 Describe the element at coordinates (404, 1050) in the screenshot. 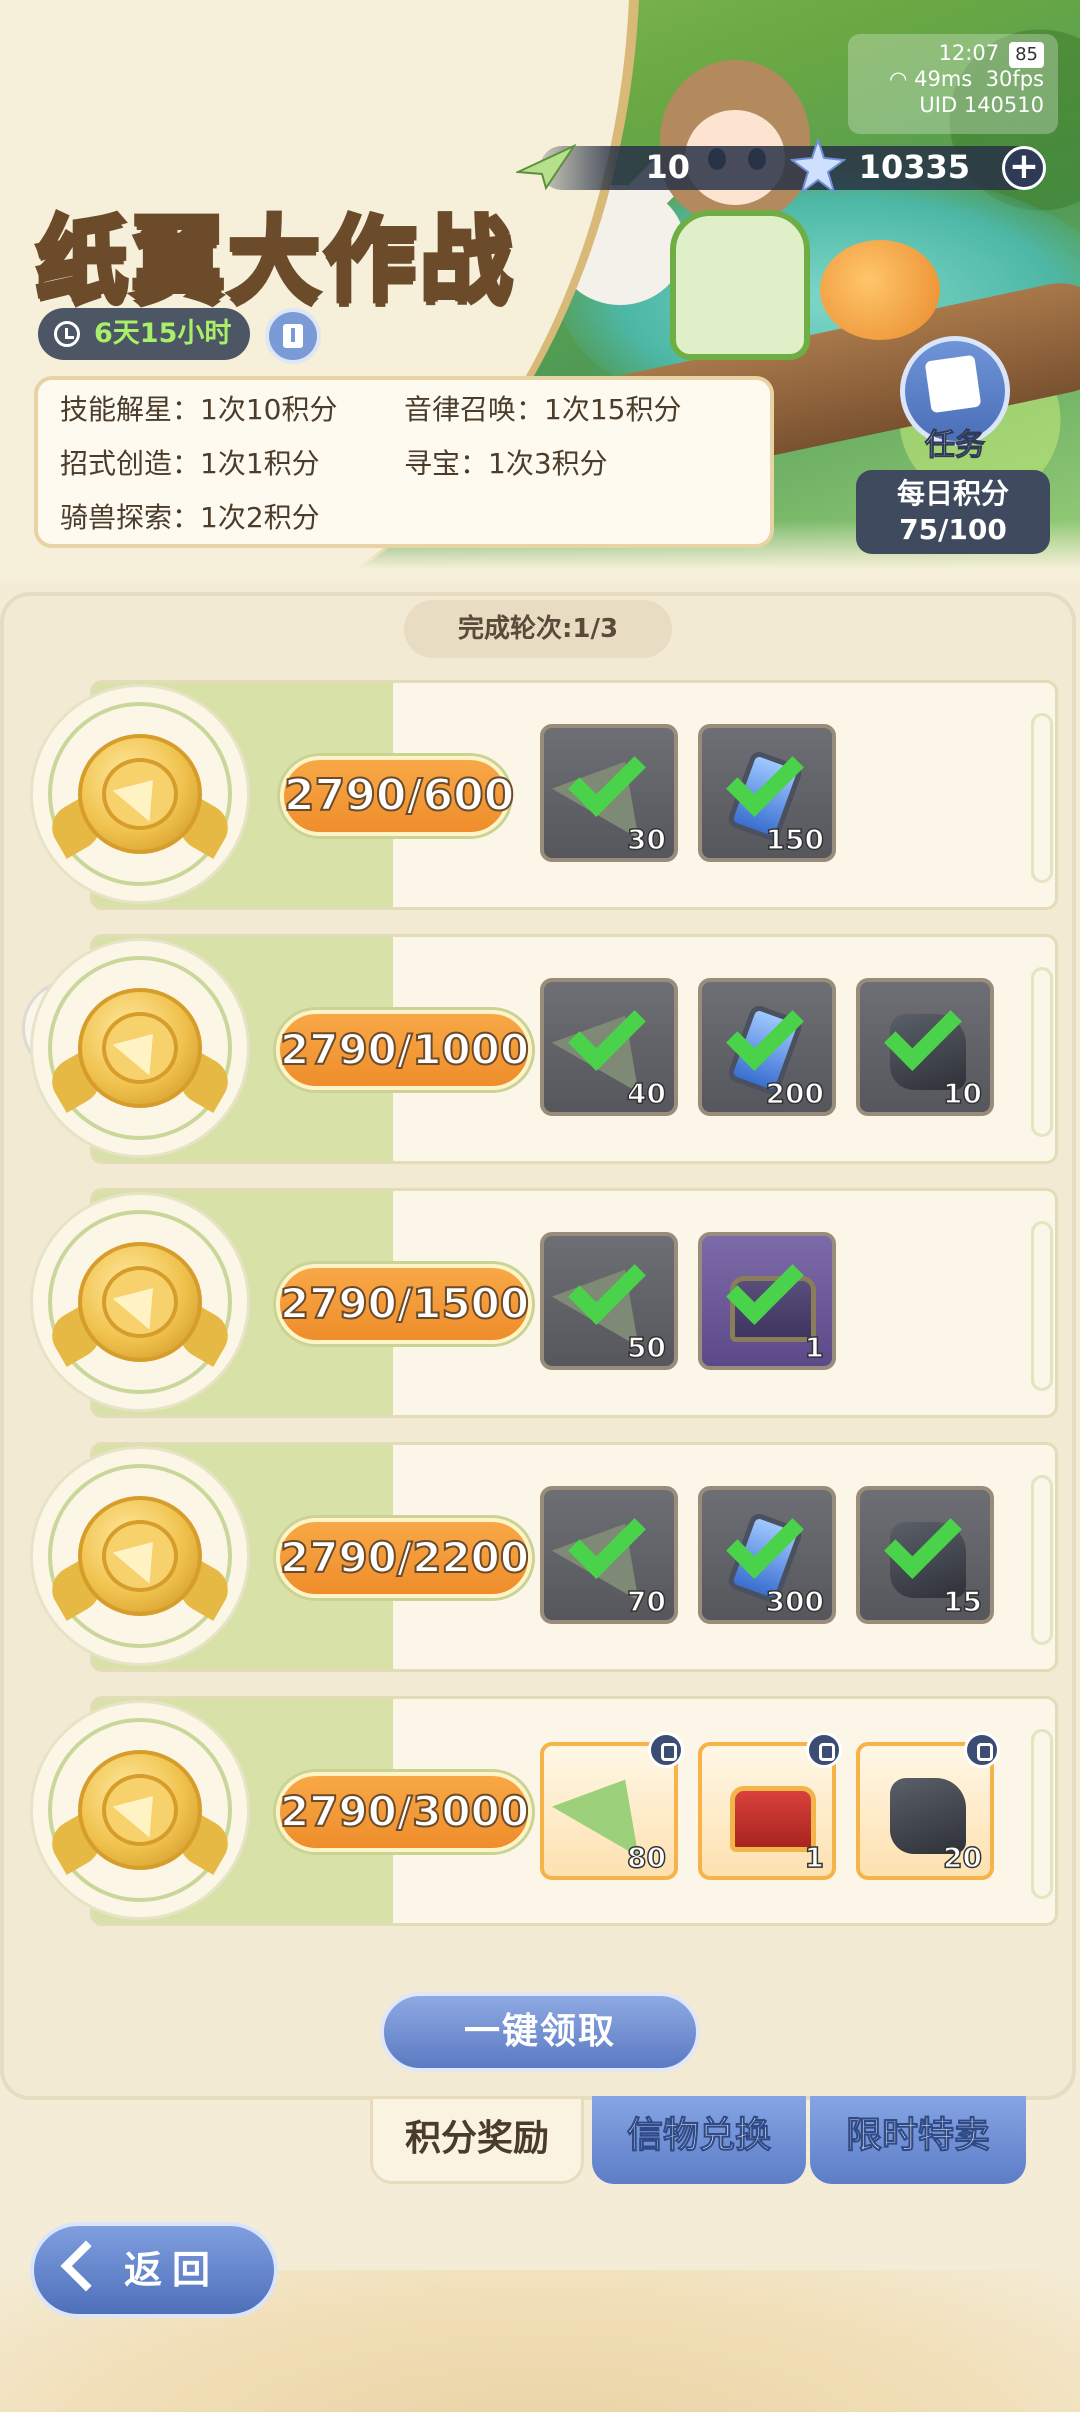

I see `tier-progress: 2790/1000` at that location.